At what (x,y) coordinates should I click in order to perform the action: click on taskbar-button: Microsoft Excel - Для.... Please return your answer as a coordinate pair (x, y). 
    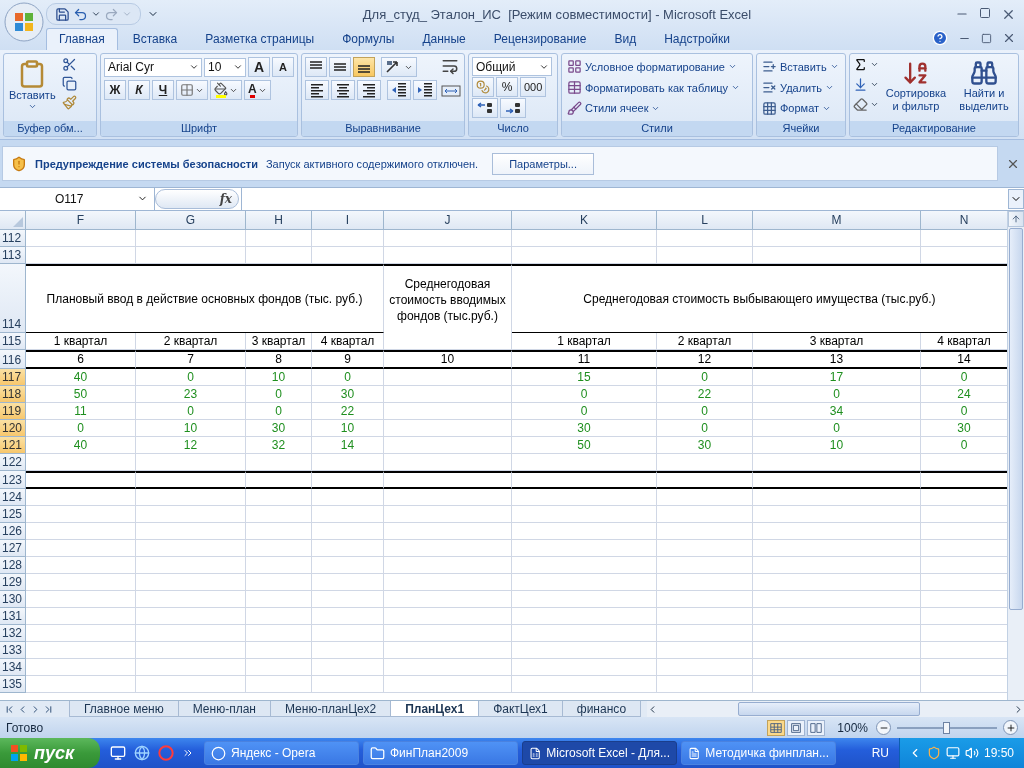
    Looking at the image, I should click on (599, 753).